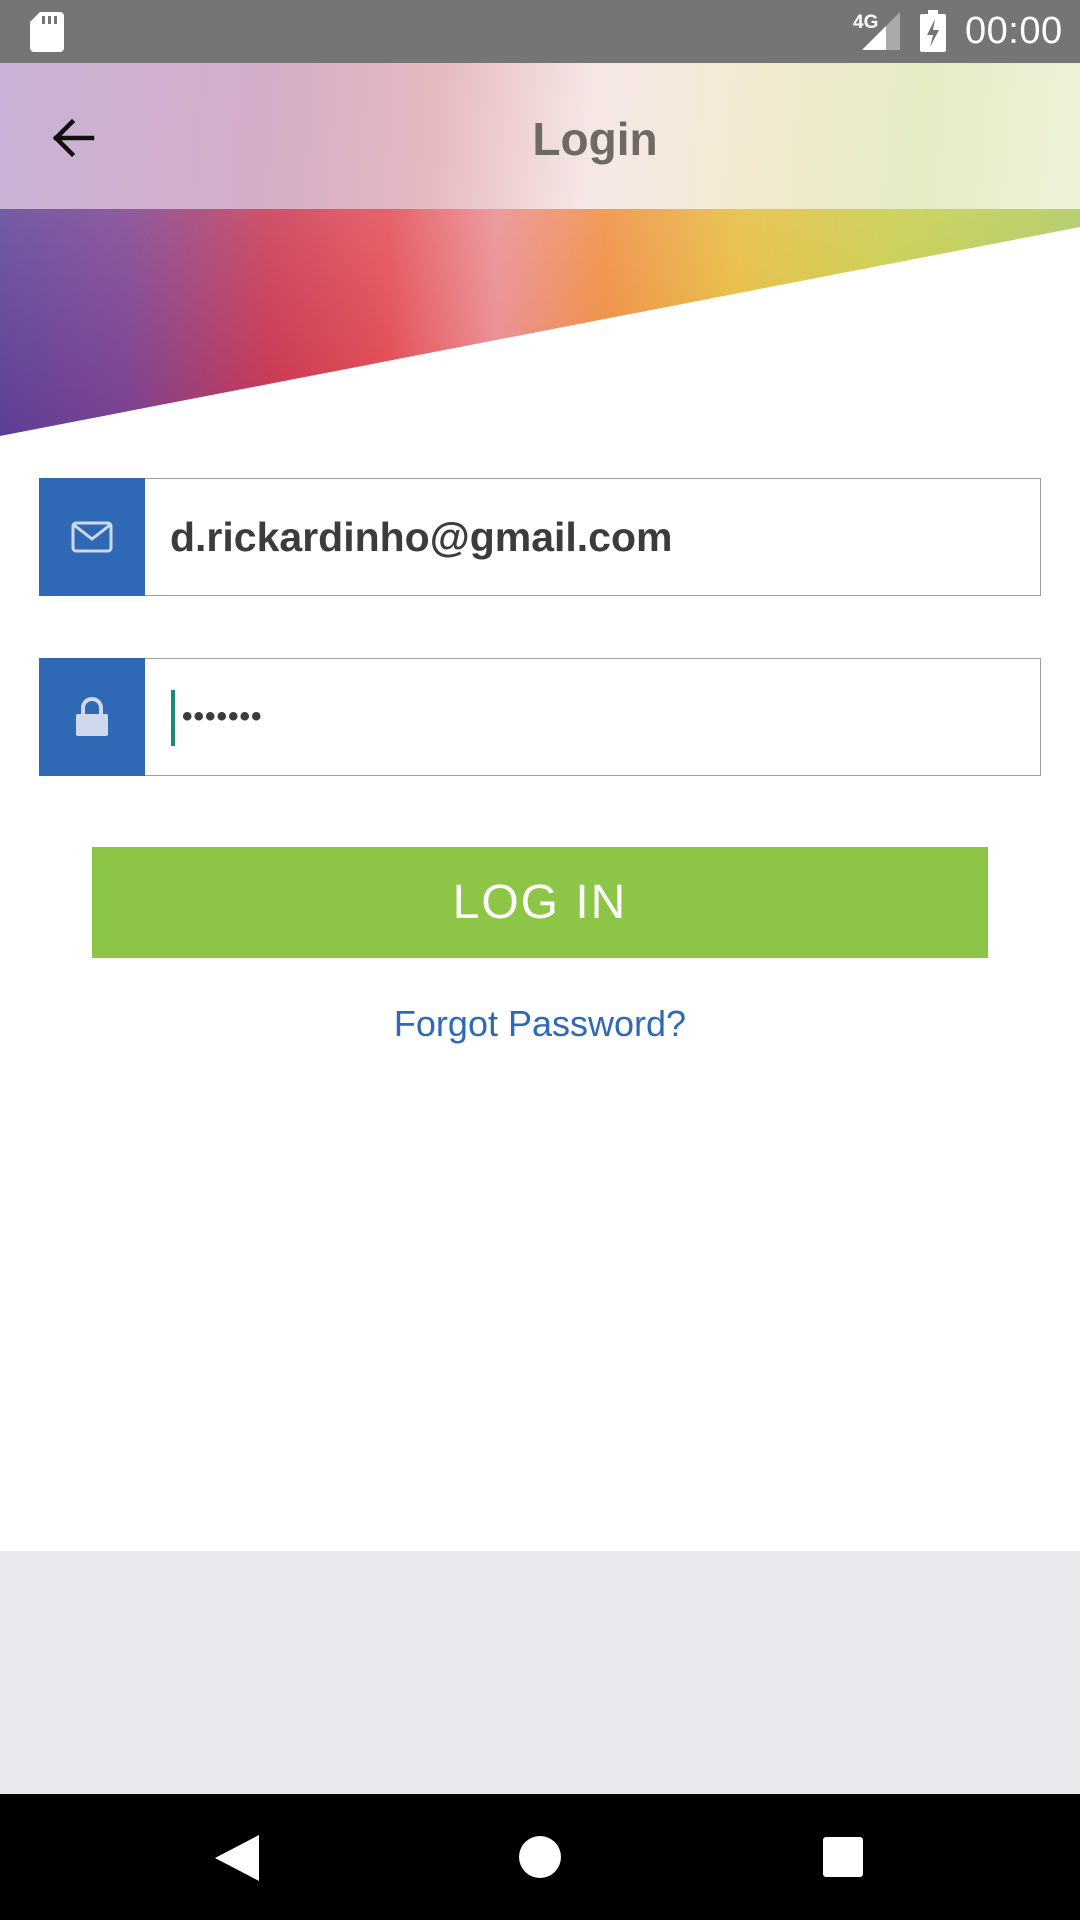  What do you see at coordinates (237, 1858) in the screenshot?
I see `nav-back-icon` at bounding box center [237, 1858].